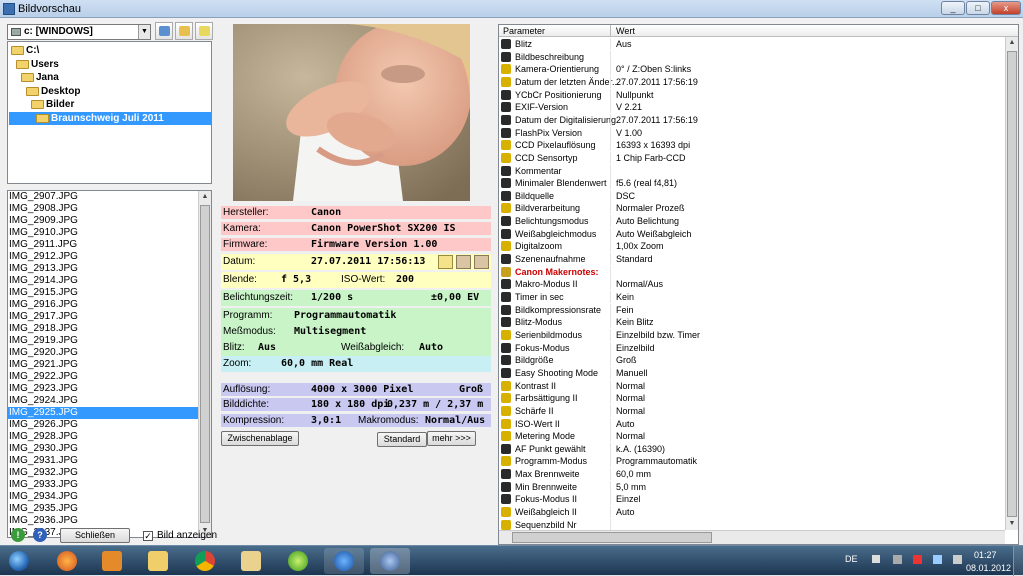  I want to click on file-list-item: IMG_2921.JPG, so click(109, 365).